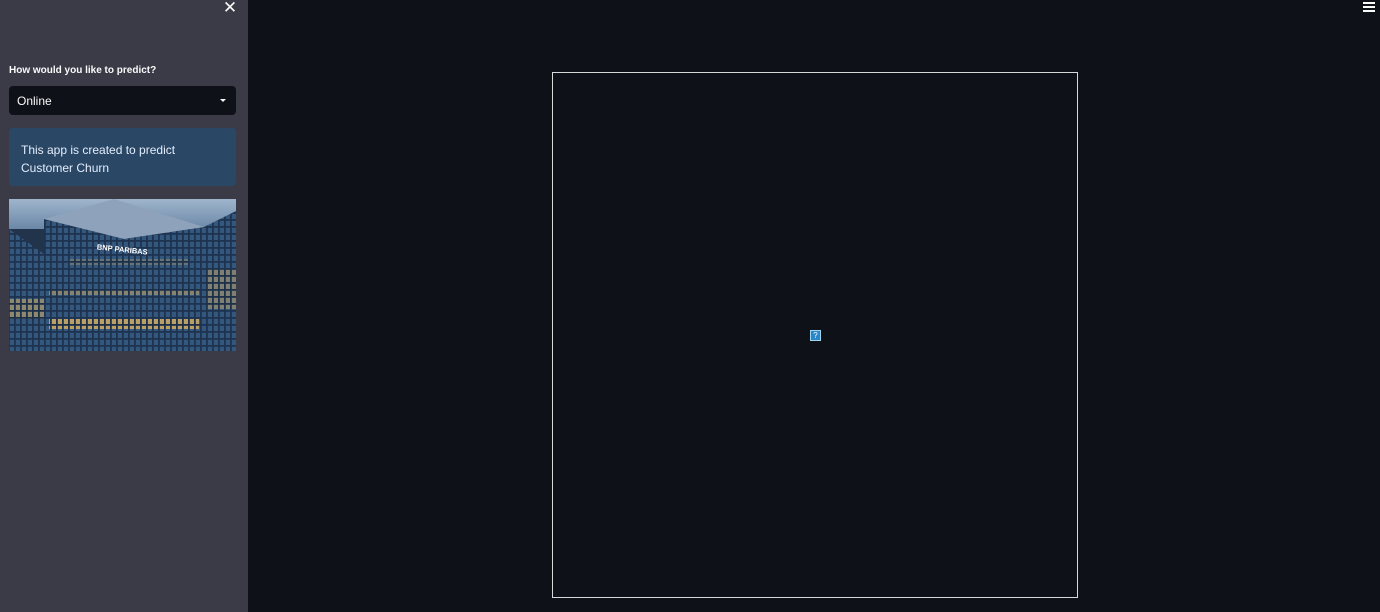 The image size is (1380, 612). Describe the element at coordinates (122, 275) in the screenshot. I see `building-image: BNP PARIBAS` at that location.